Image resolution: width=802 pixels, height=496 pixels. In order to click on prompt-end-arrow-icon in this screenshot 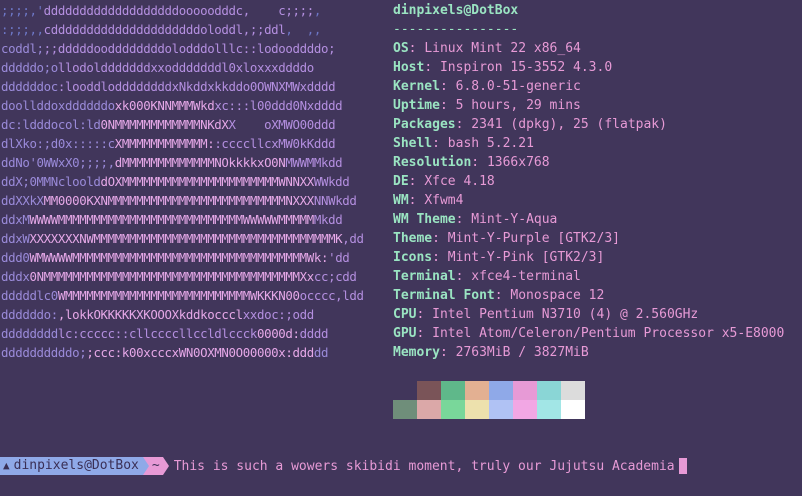, I will do `click(165, 466)`.